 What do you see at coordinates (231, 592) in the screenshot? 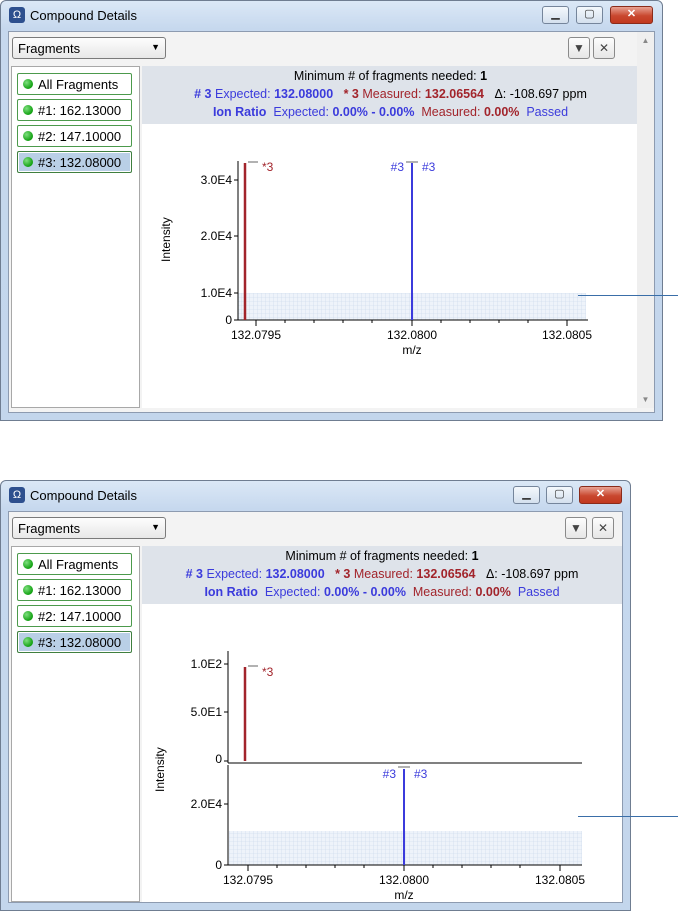
I see `ion-ratio-label: Ion Ratio` at bounding box center [231, 592].